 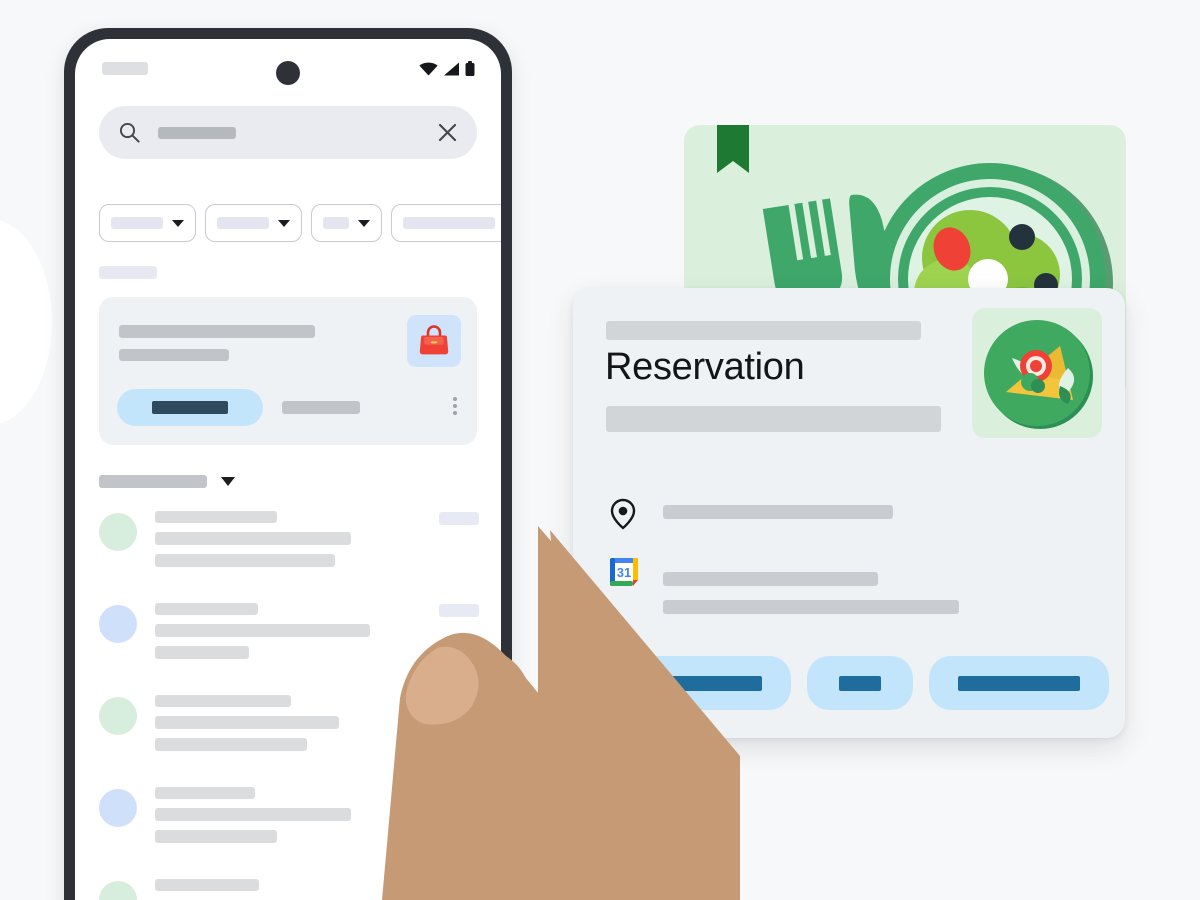 I want to click on secondary-action-button, so click(x=860, y=683).